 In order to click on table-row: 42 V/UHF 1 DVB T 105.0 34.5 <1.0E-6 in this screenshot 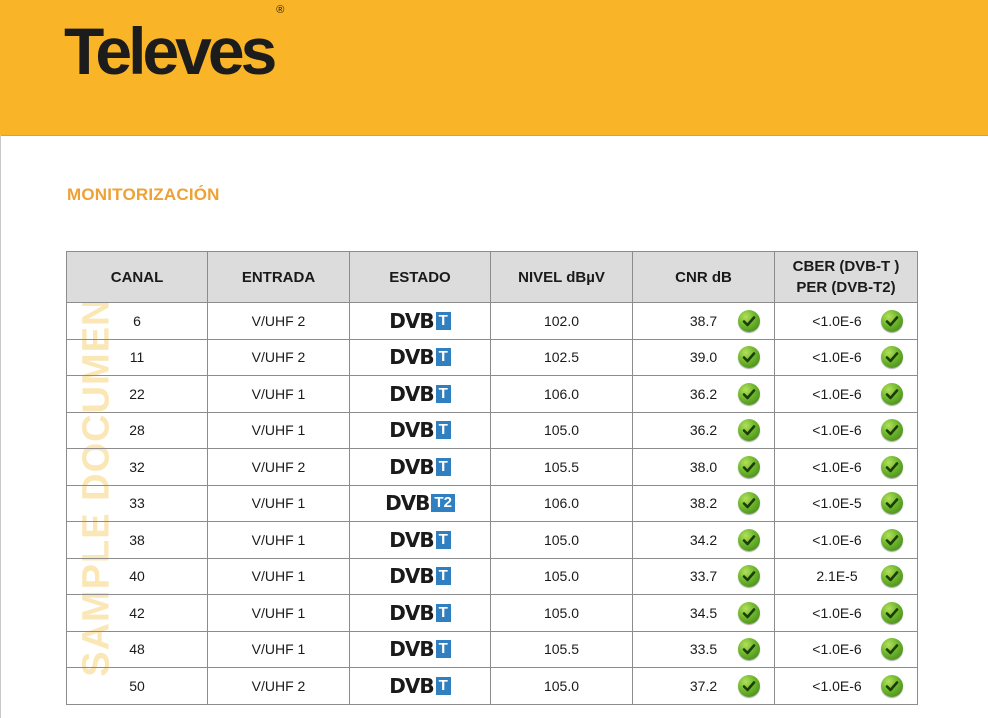, I will do `click(492, 613)`.